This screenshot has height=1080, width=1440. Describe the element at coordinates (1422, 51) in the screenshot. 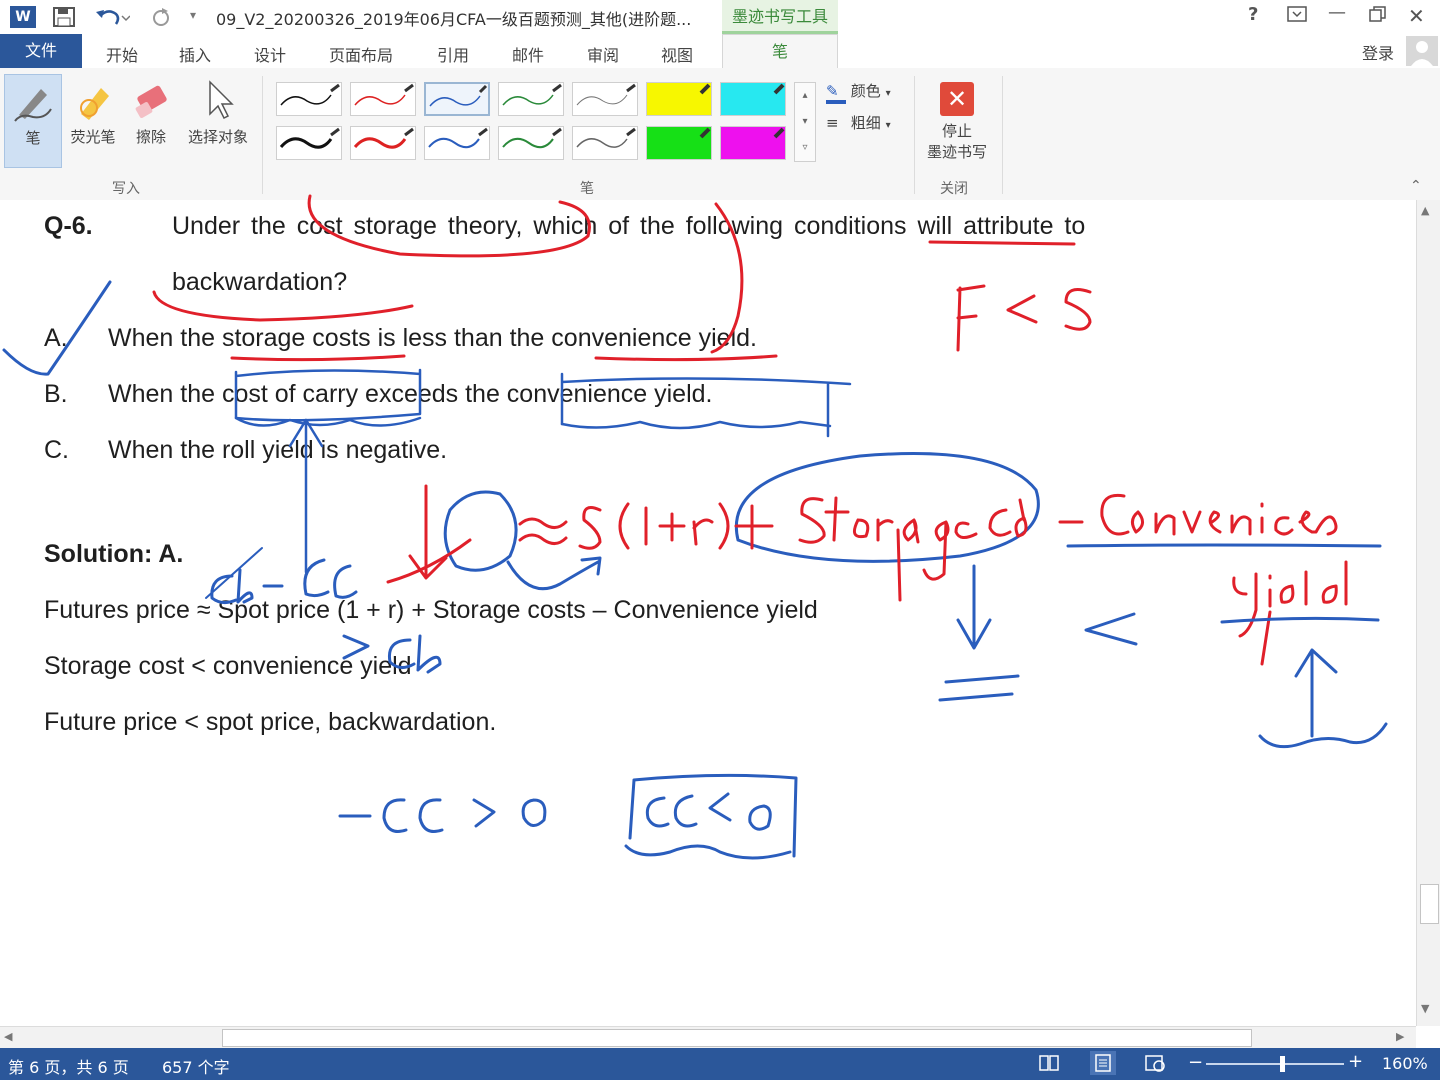

I see `avatar` at that location.